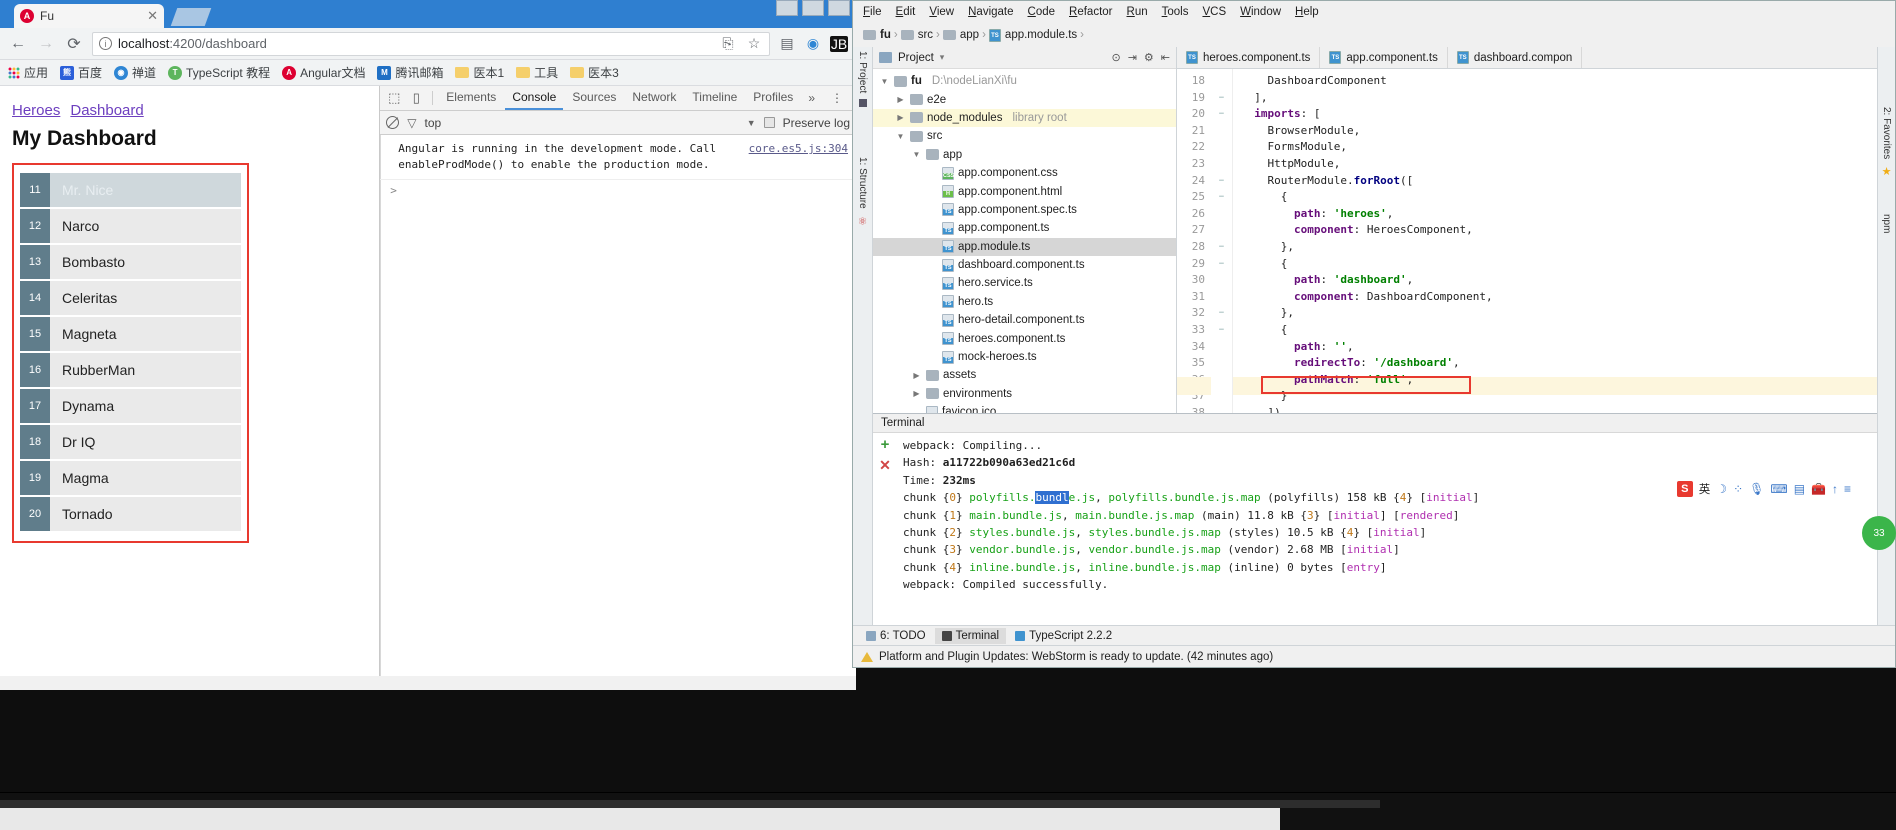 The image size is (1896, 830). What do you see at coordinates (1024, 338) in the screenshot?
I see `tree-node: heroes.component.ts` at bounding box center [1024, 338].